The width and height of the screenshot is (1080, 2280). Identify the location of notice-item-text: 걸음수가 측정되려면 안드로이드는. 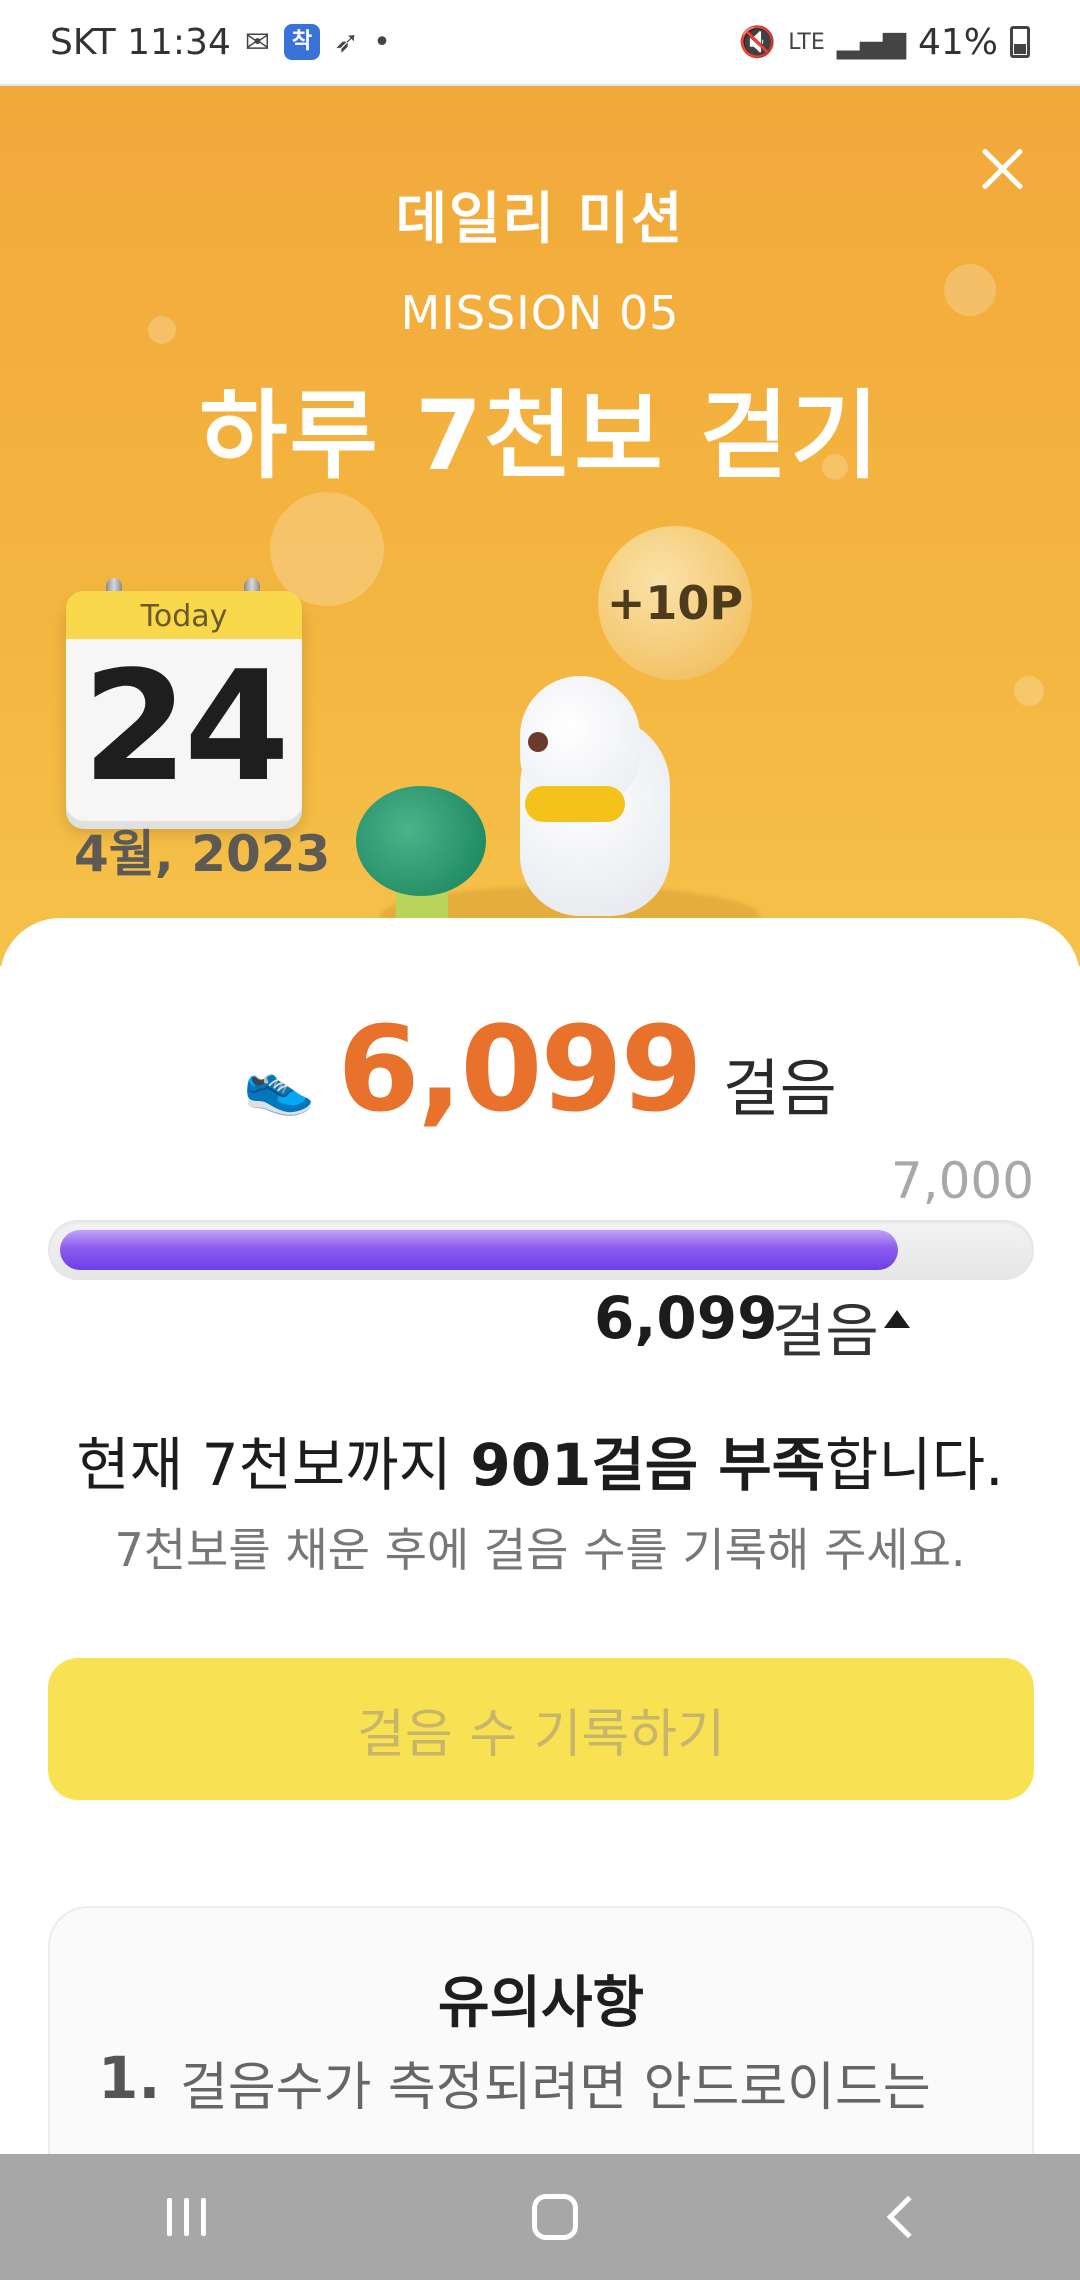
(555, 2088).